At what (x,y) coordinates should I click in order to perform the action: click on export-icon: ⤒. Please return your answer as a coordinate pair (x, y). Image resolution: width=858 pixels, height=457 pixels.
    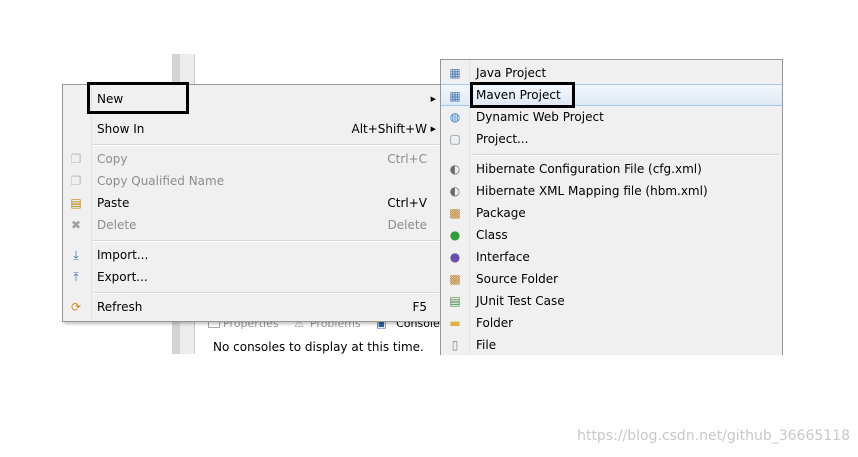
    Looking at the image, I should click on (76, 277).